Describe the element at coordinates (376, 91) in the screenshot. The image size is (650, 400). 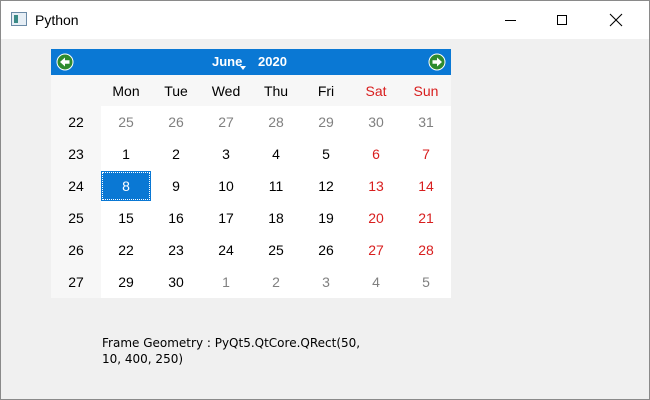
I see `weekday-header-sat: Sat` at that location.